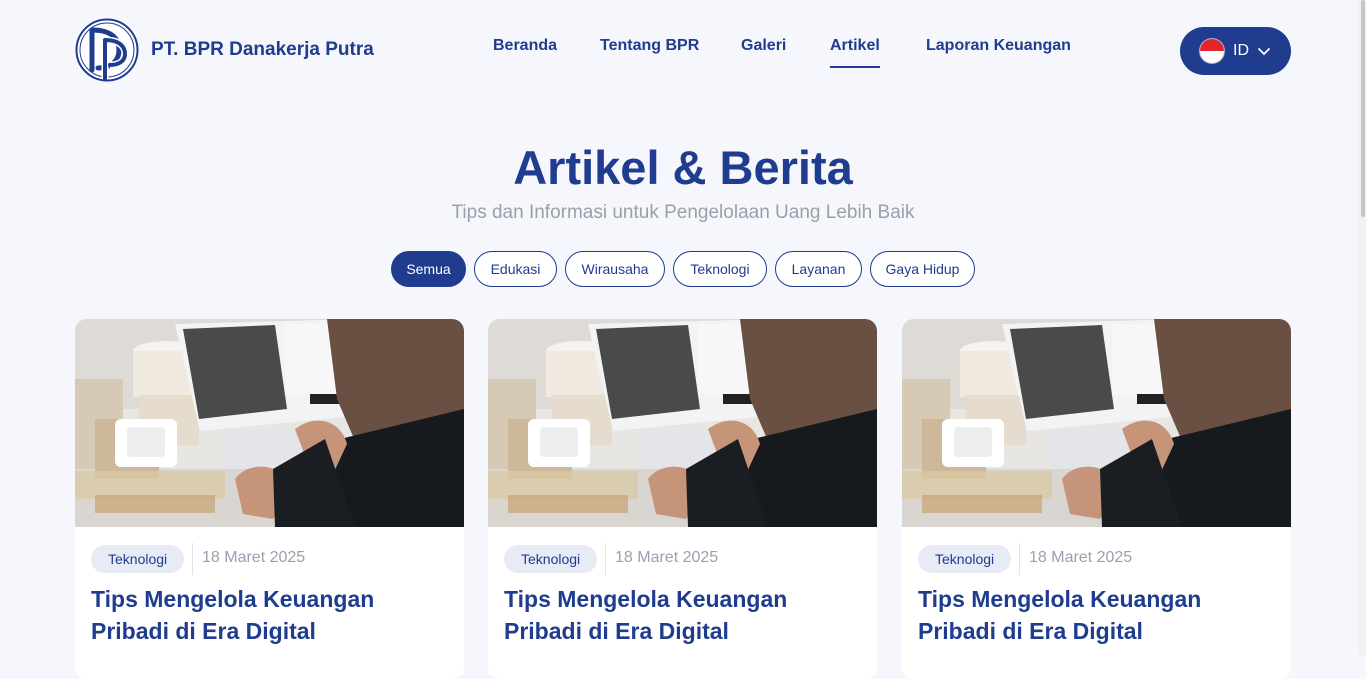  What do you see at coordinates (998, 46) in the screenshot?
I see `nav-link-laporan-keuangan: Laporan Keuangan` at bounding box center [998, 46].